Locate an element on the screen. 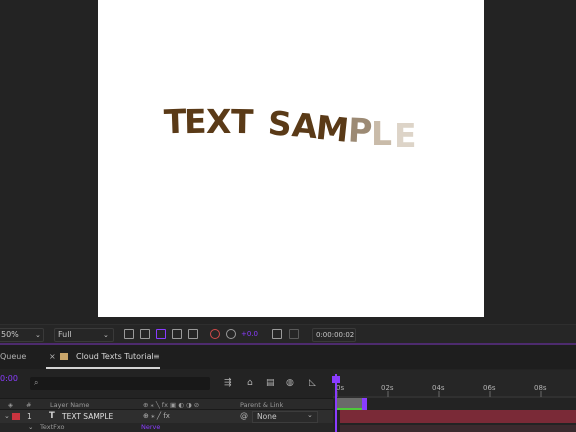  hide-shy-layers-icon: ▤ is located at coordinates (270, 383).